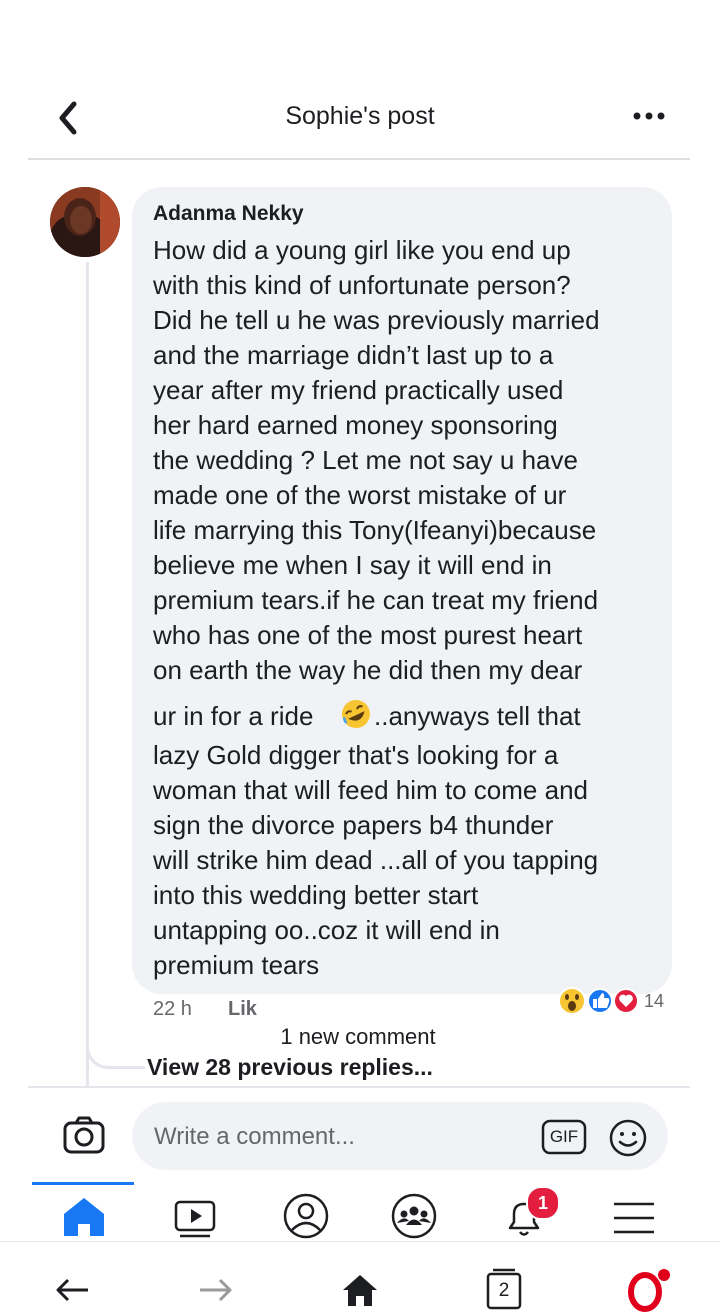 The width and height of the screenshot is (720, 1313). I want to click on comment-line: who has one of the most purest heart, so click(368, 635).